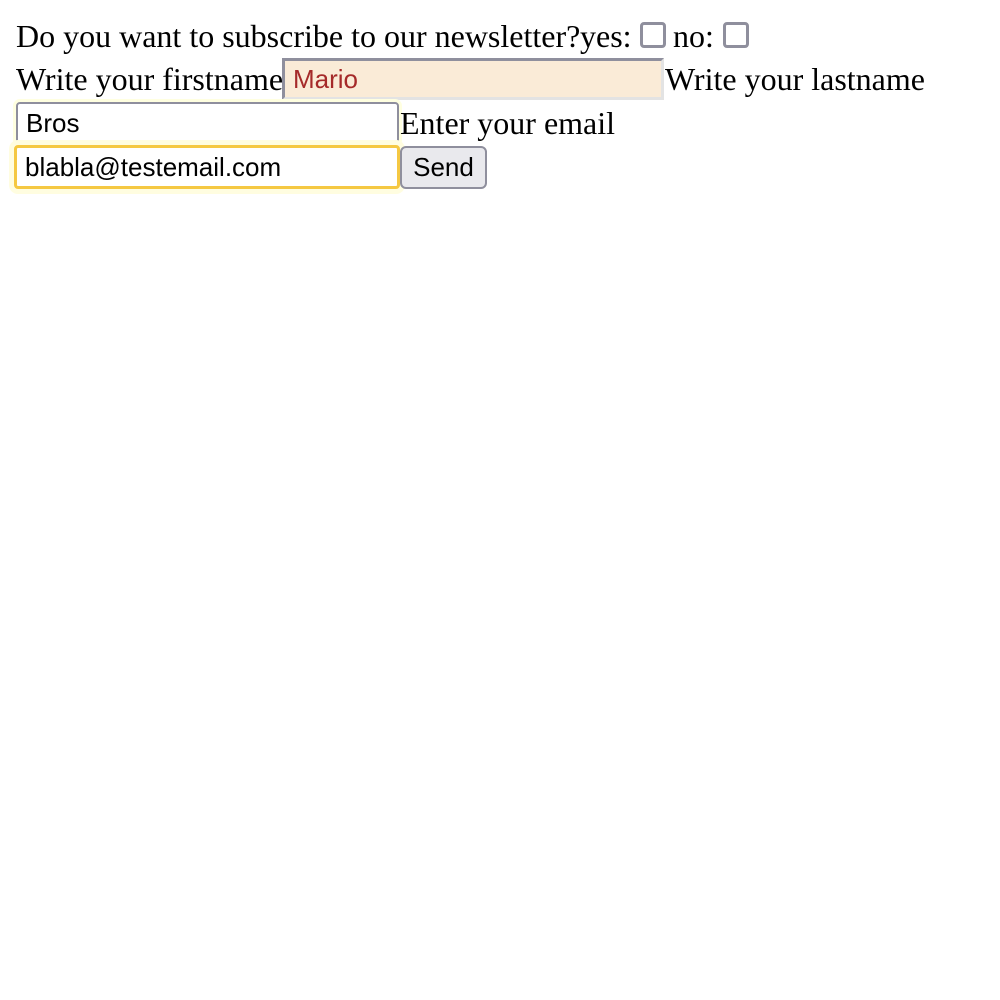 The width and height of the screenshot is (1000, 1000). I want to click on lastname-input, so click(207, 123).